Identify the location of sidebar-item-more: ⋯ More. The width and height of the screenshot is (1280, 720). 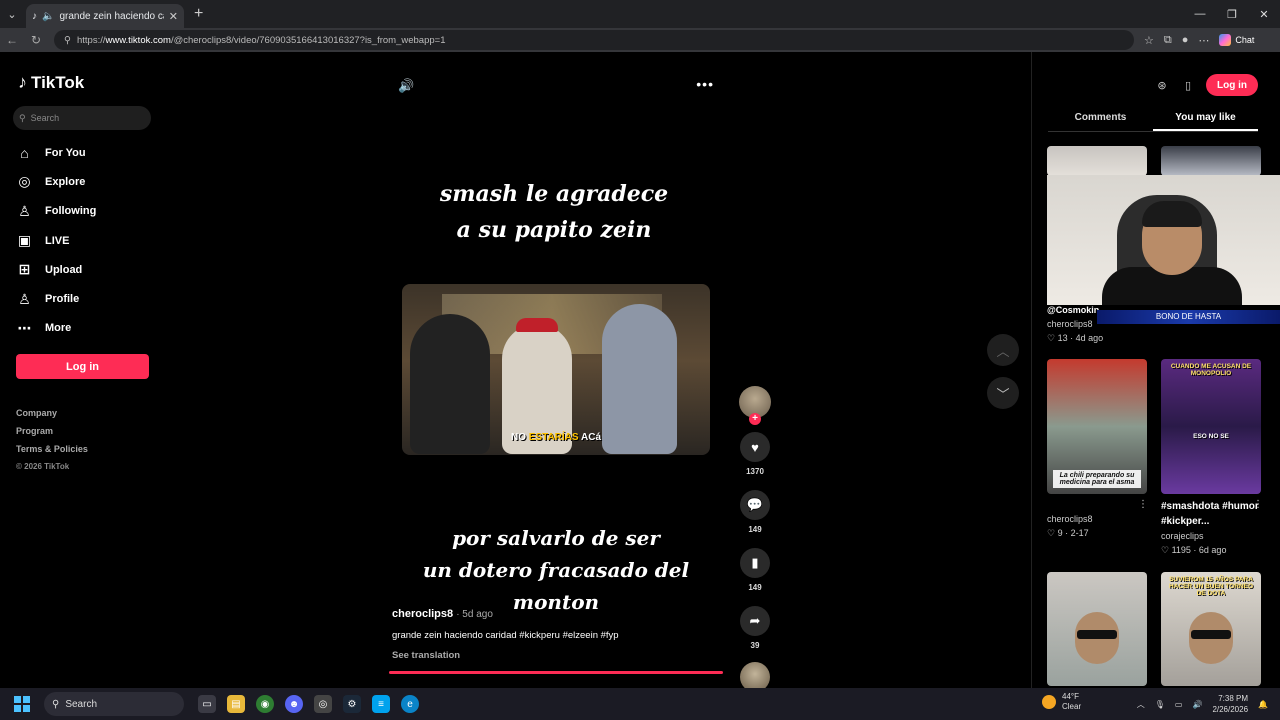
(56, 328).